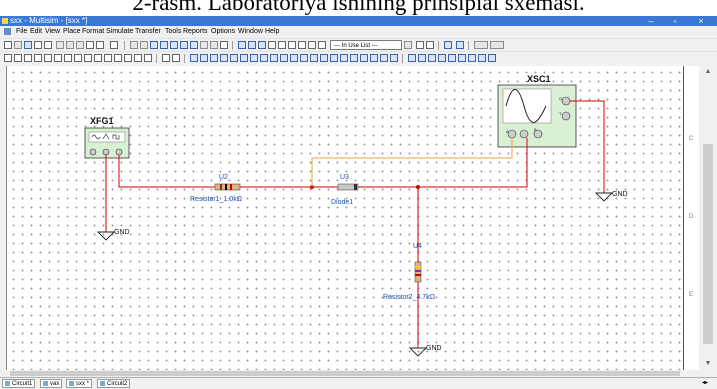 The height and width of the screenshot is (389, 717). What do you see at coordinates (358, 383) in the screenshot?
I see `sheet-tabs: Circuit1 vax sxx * Circuit2 ◂▸` at bounding box center [358, 383].